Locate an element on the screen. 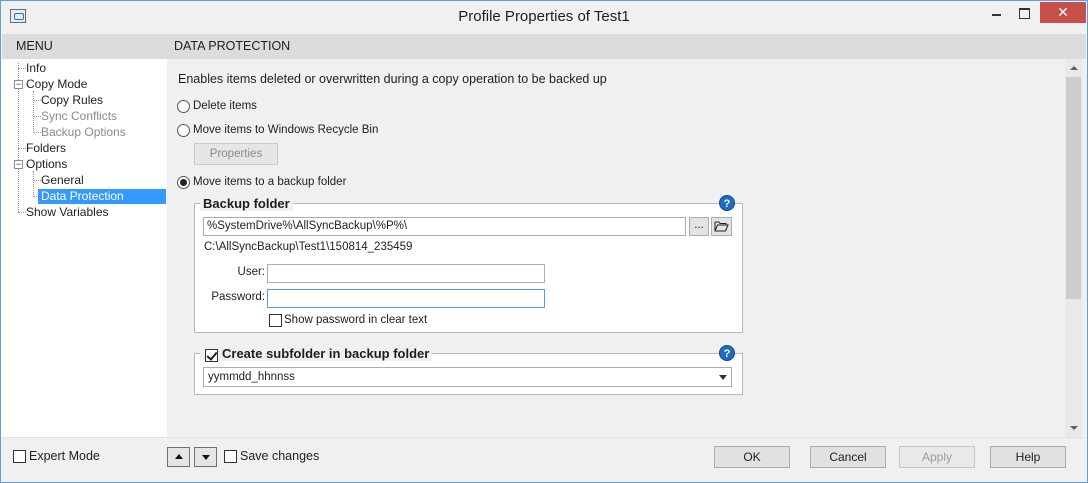 This screenshot has width=1088, height=483. save-changes-label: Save changes is located at coordinates (279, 456).